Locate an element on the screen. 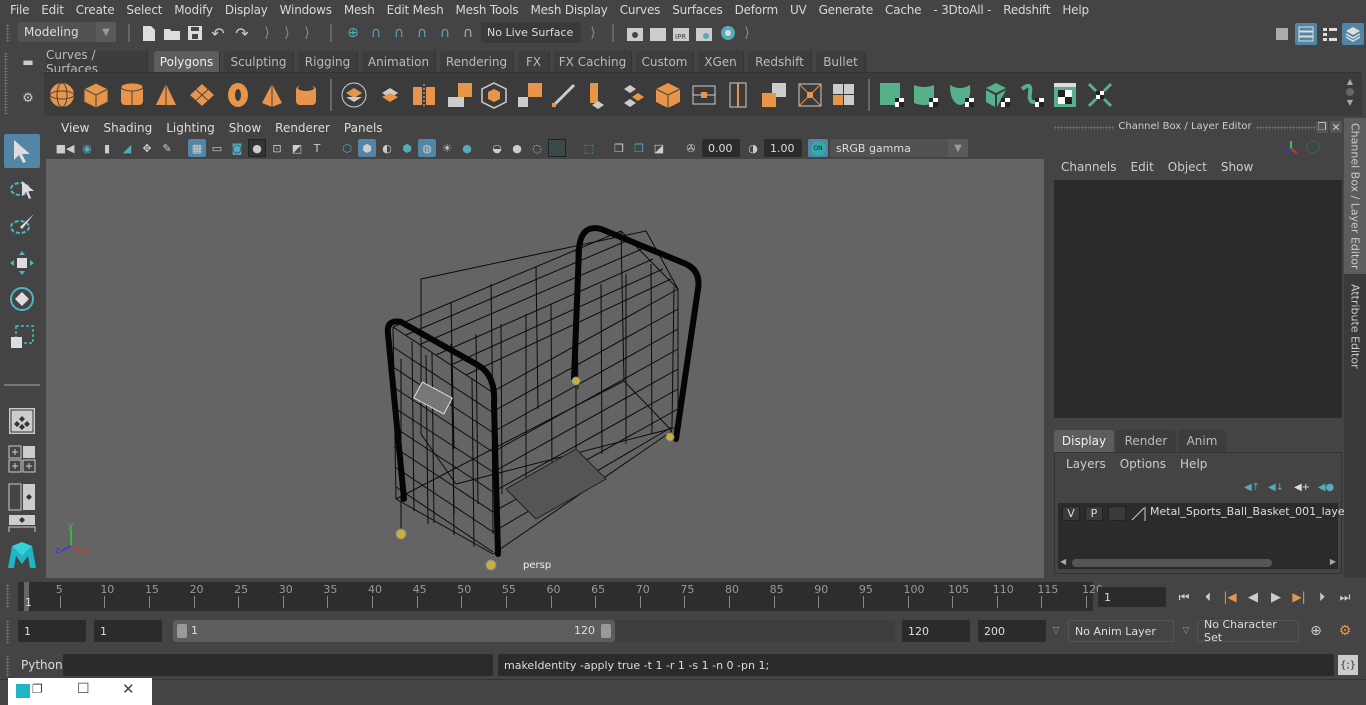 Image resolution: width=1366 pixels, height=705 pixels. shelf-tab-sculpting: Sculpting is located at coordinates (259, 61).